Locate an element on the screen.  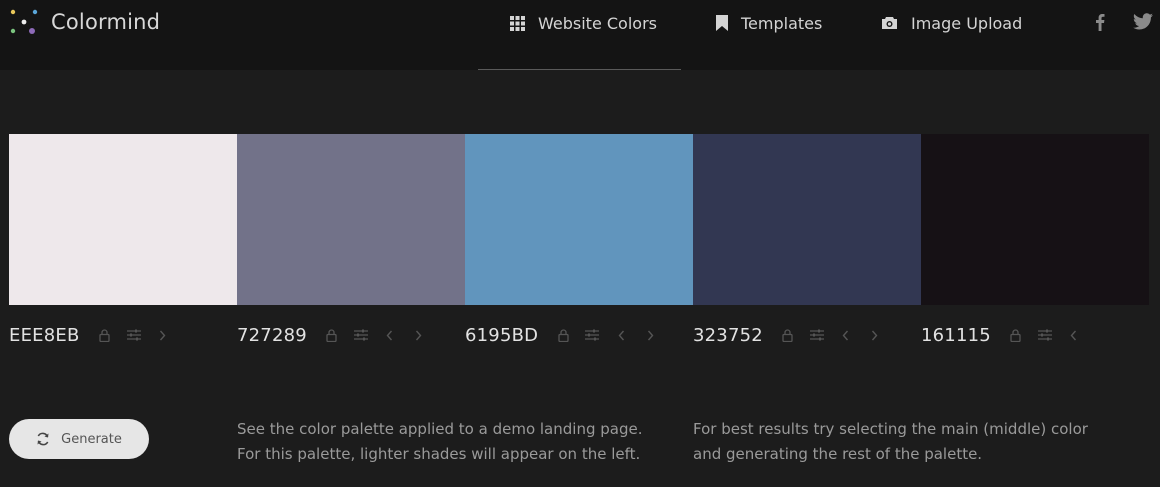
bookmark-icon is located at coordinates (722, 23).